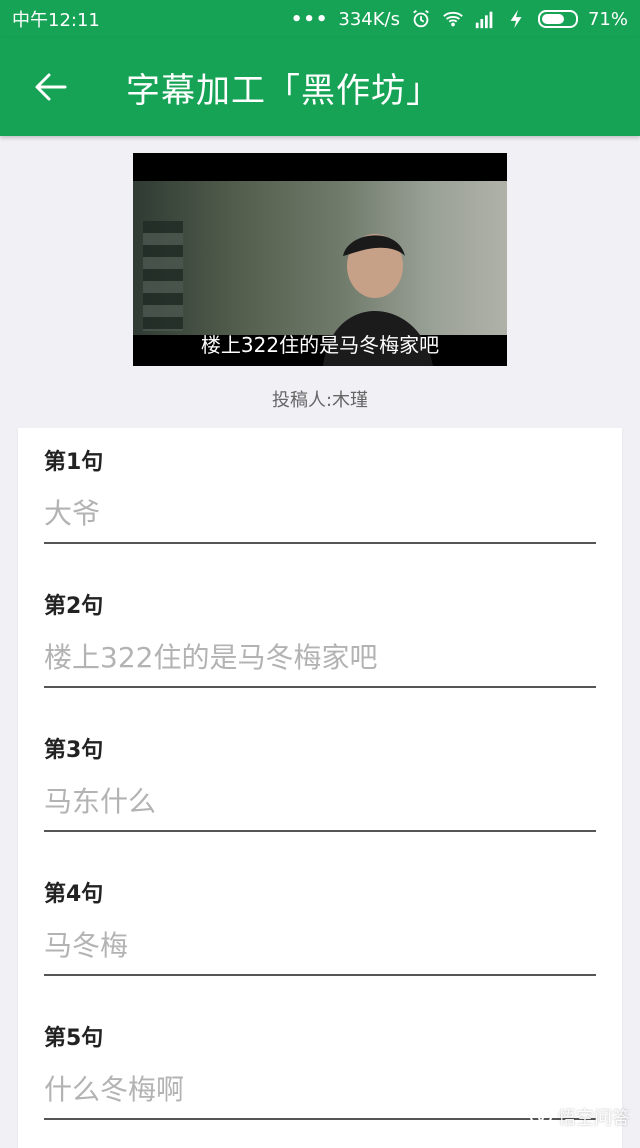 The width and height of the screenshot is (640, 1148). I want to click on line-item-4: 第4句, so click(320, 928).